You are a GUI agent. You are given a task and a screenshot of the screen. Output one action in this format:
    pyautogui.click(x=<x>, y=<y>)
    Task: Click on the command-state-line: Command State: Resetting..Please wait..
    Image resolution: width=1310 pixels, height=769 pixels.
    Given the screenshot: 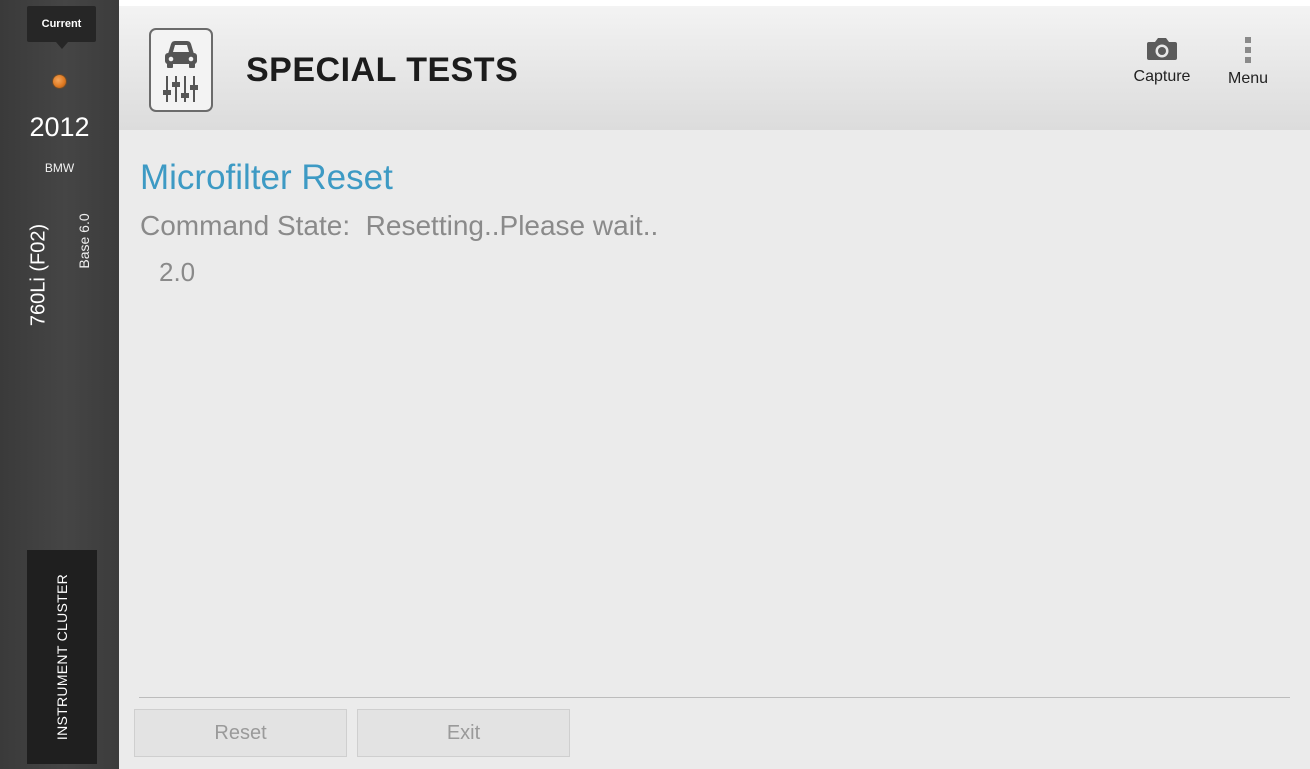 What is the action you would take?
    pyautogui.click(x=399, y=226)
    